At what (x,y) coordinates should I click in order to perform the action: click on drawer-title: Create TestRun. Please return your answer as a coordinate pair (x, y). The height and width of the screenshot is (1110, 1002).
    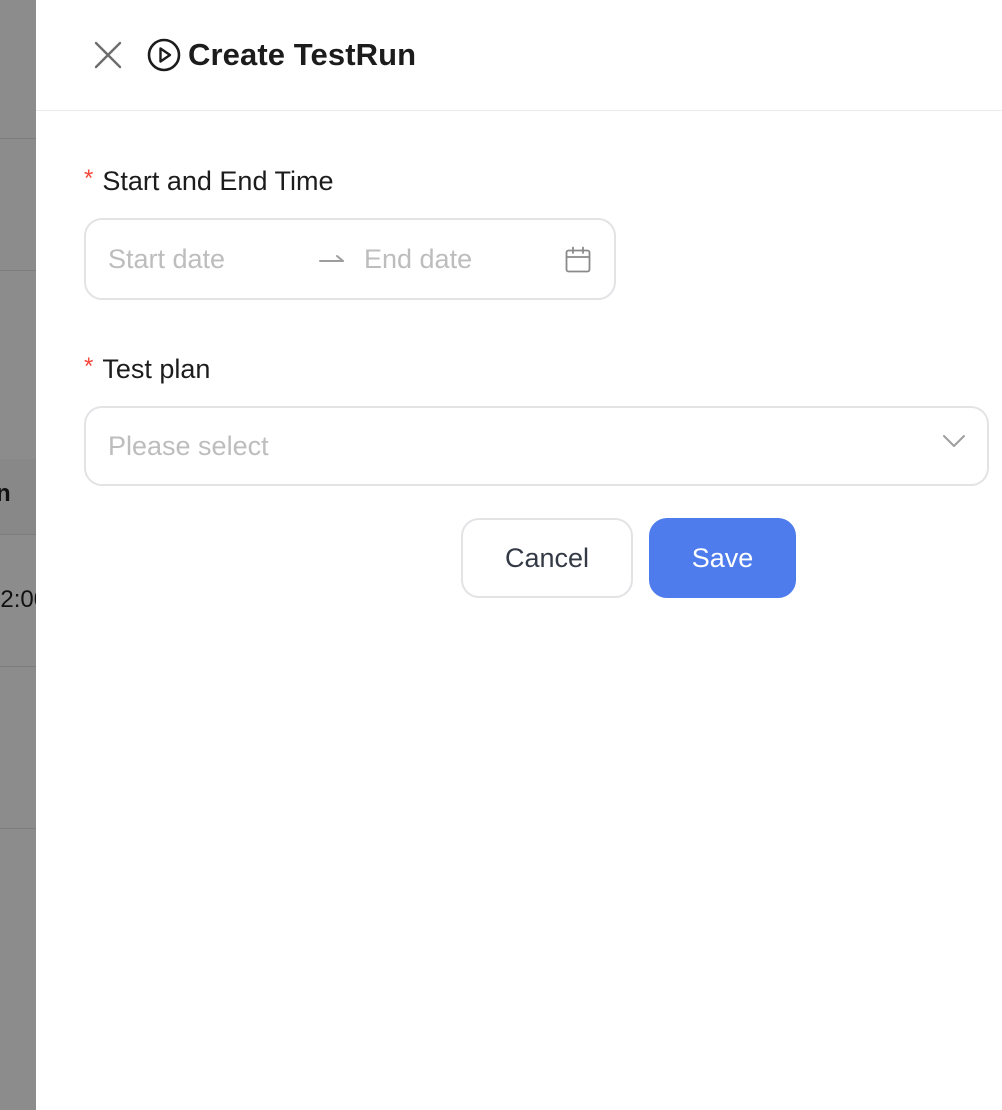
    Looking at the image, I should click on (281, 55).